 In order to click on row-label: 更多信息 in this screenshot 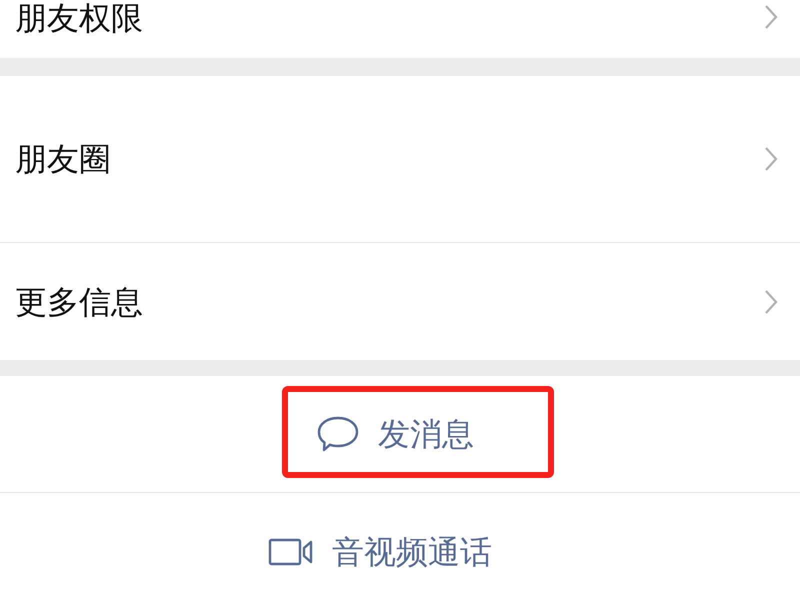, I will do `click(79, 302)`.